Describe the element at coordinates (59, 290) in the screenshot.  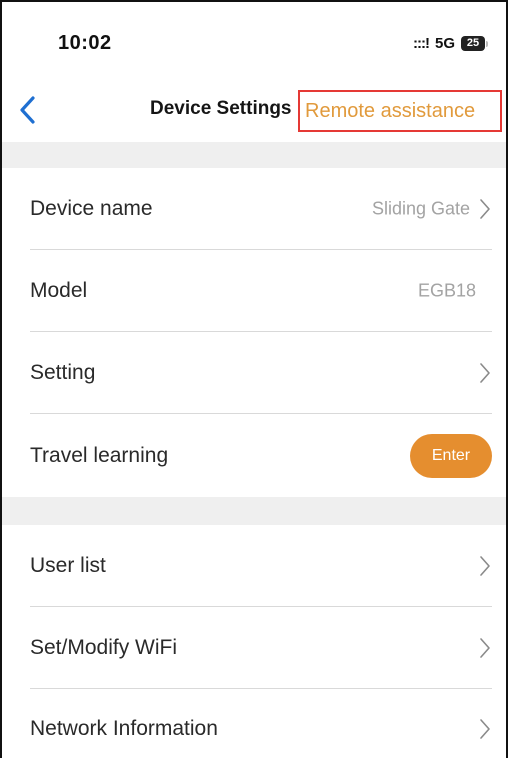
I see `model-label: Model` at that location.